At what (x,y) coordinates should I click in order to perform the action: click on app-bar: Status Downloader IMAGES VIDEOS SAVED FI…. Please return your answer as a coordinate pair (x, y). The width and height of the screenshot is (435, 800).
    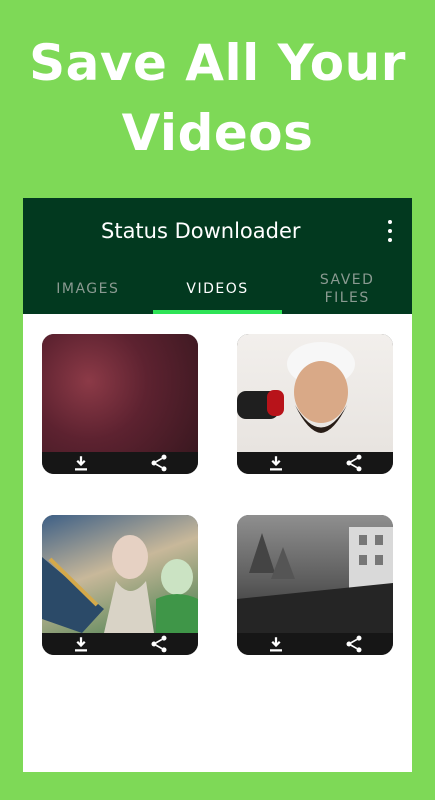
    Looking at the image, I should click on (217, 256).